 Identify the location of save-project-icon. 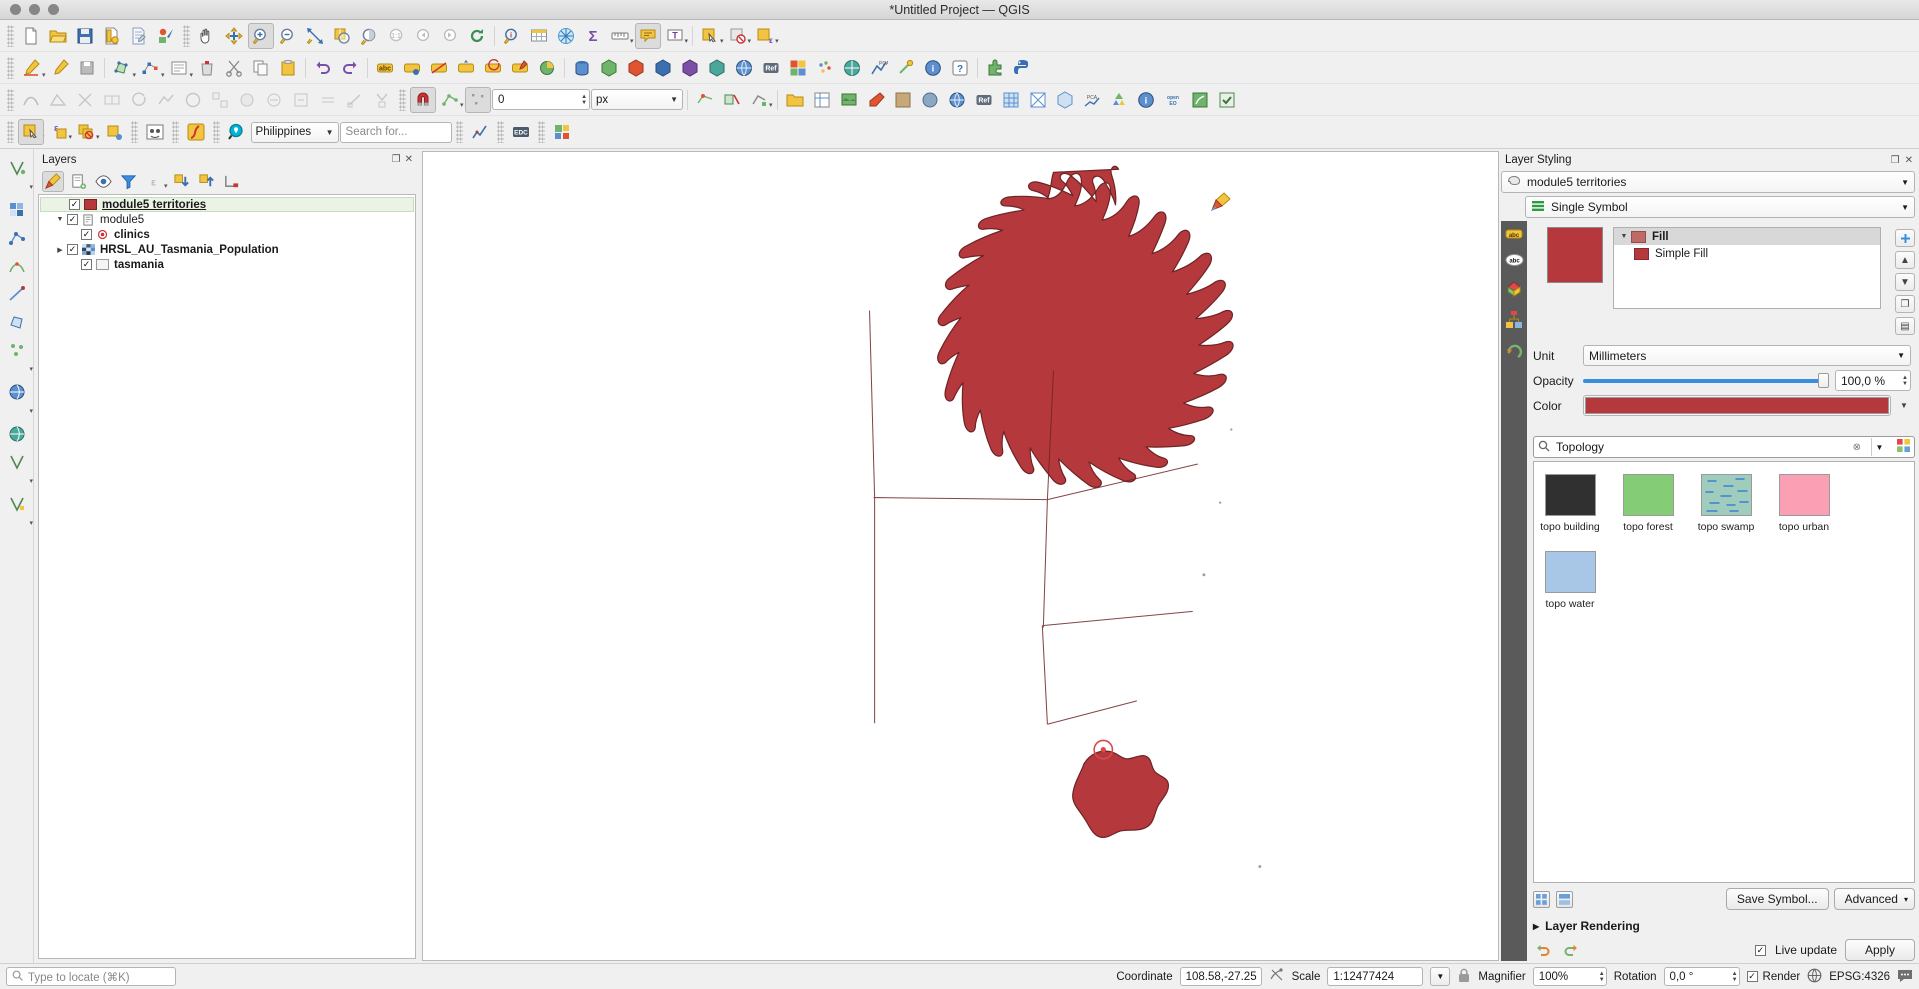
(85, 36).